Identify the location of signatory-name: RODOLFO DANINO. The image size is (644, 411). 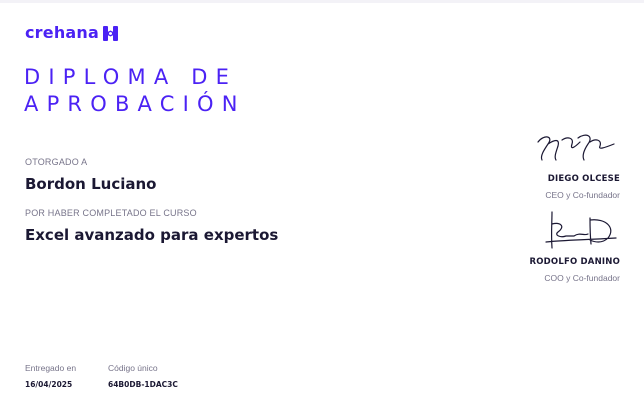
(574, 262).